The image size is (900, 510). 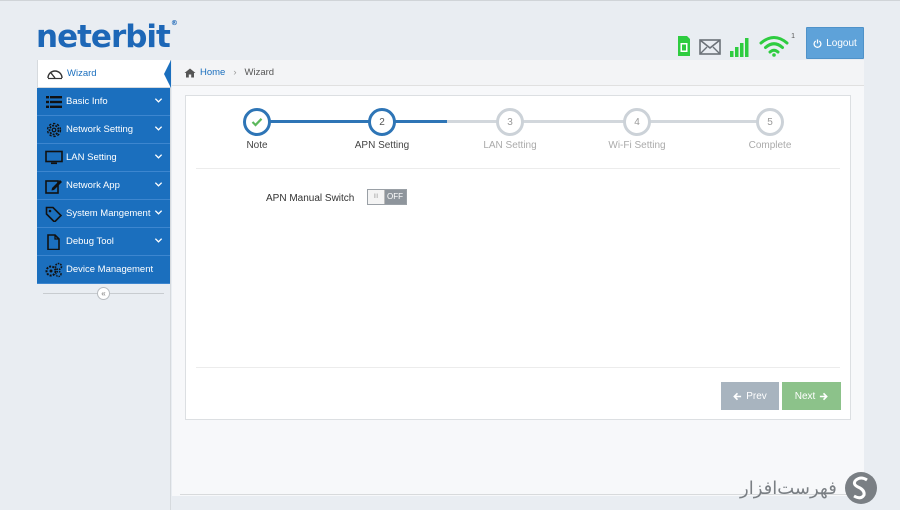 What do you see at coordinates (53, 186) in the screenshot?
I see `edit-icon` at bounding box center [53, 186].